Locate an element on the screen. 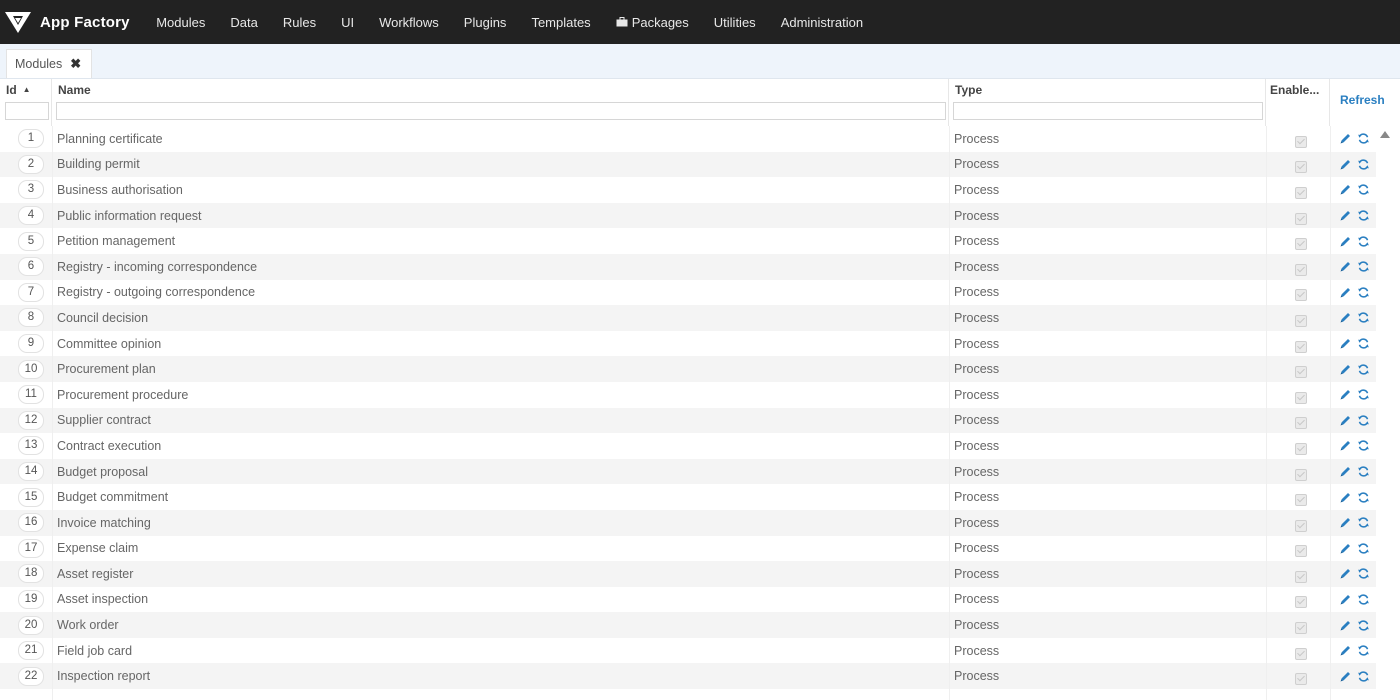 This screenshot has width=1400, height=700. scroll-up-arrow-icon is located at coordinates (1385, 134).